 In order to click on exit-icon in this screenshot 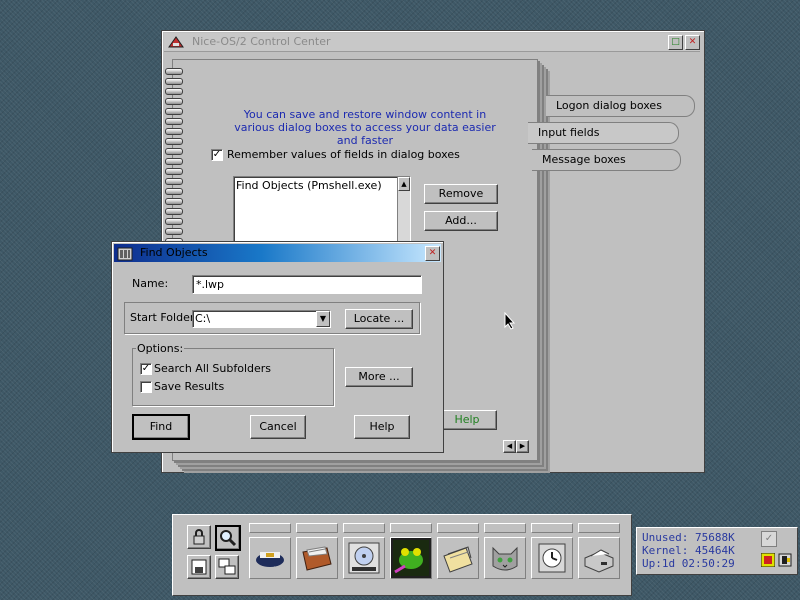, I will do `click(785, 560)`.